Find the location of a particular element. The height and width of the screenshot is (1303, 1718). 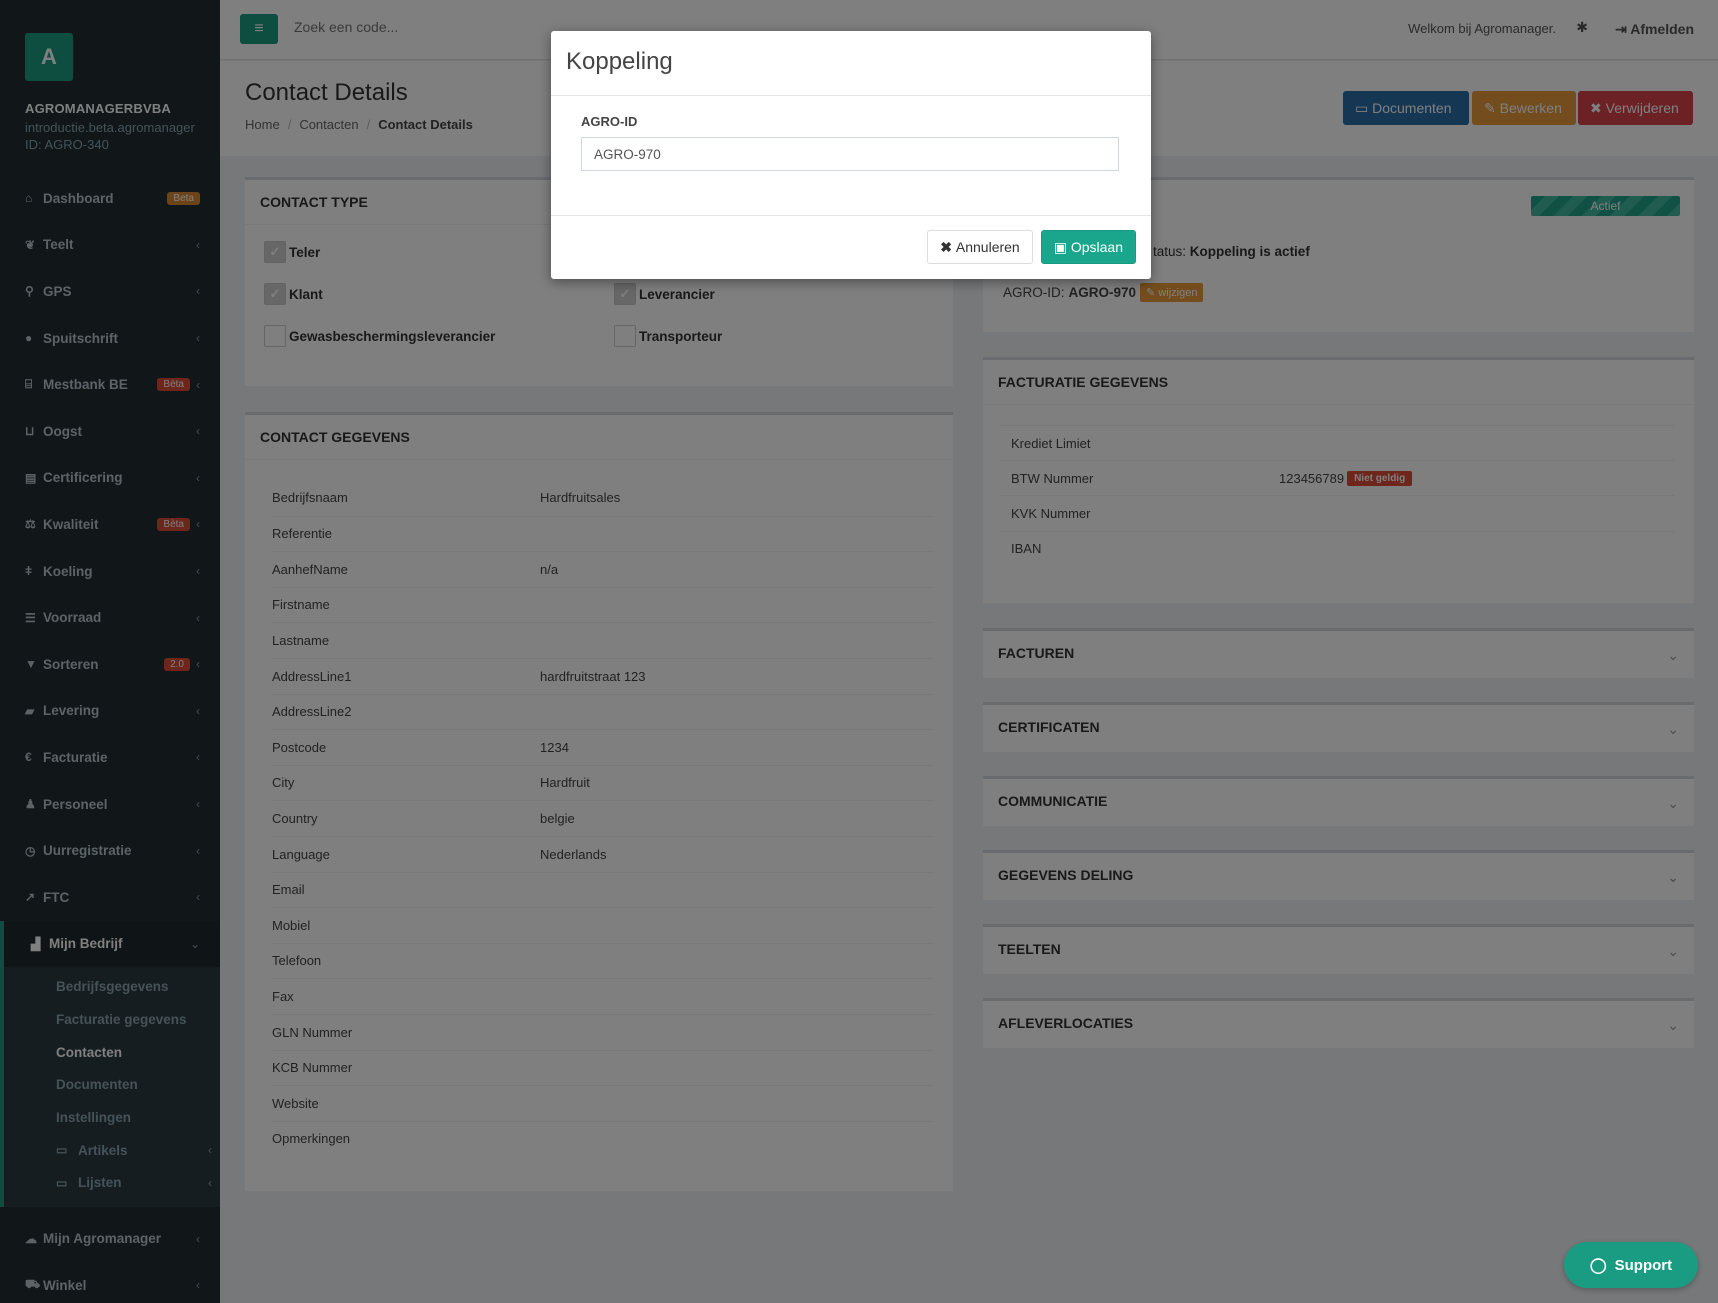

support-button: ◯ Support is located at coordinates (1631, 1265).